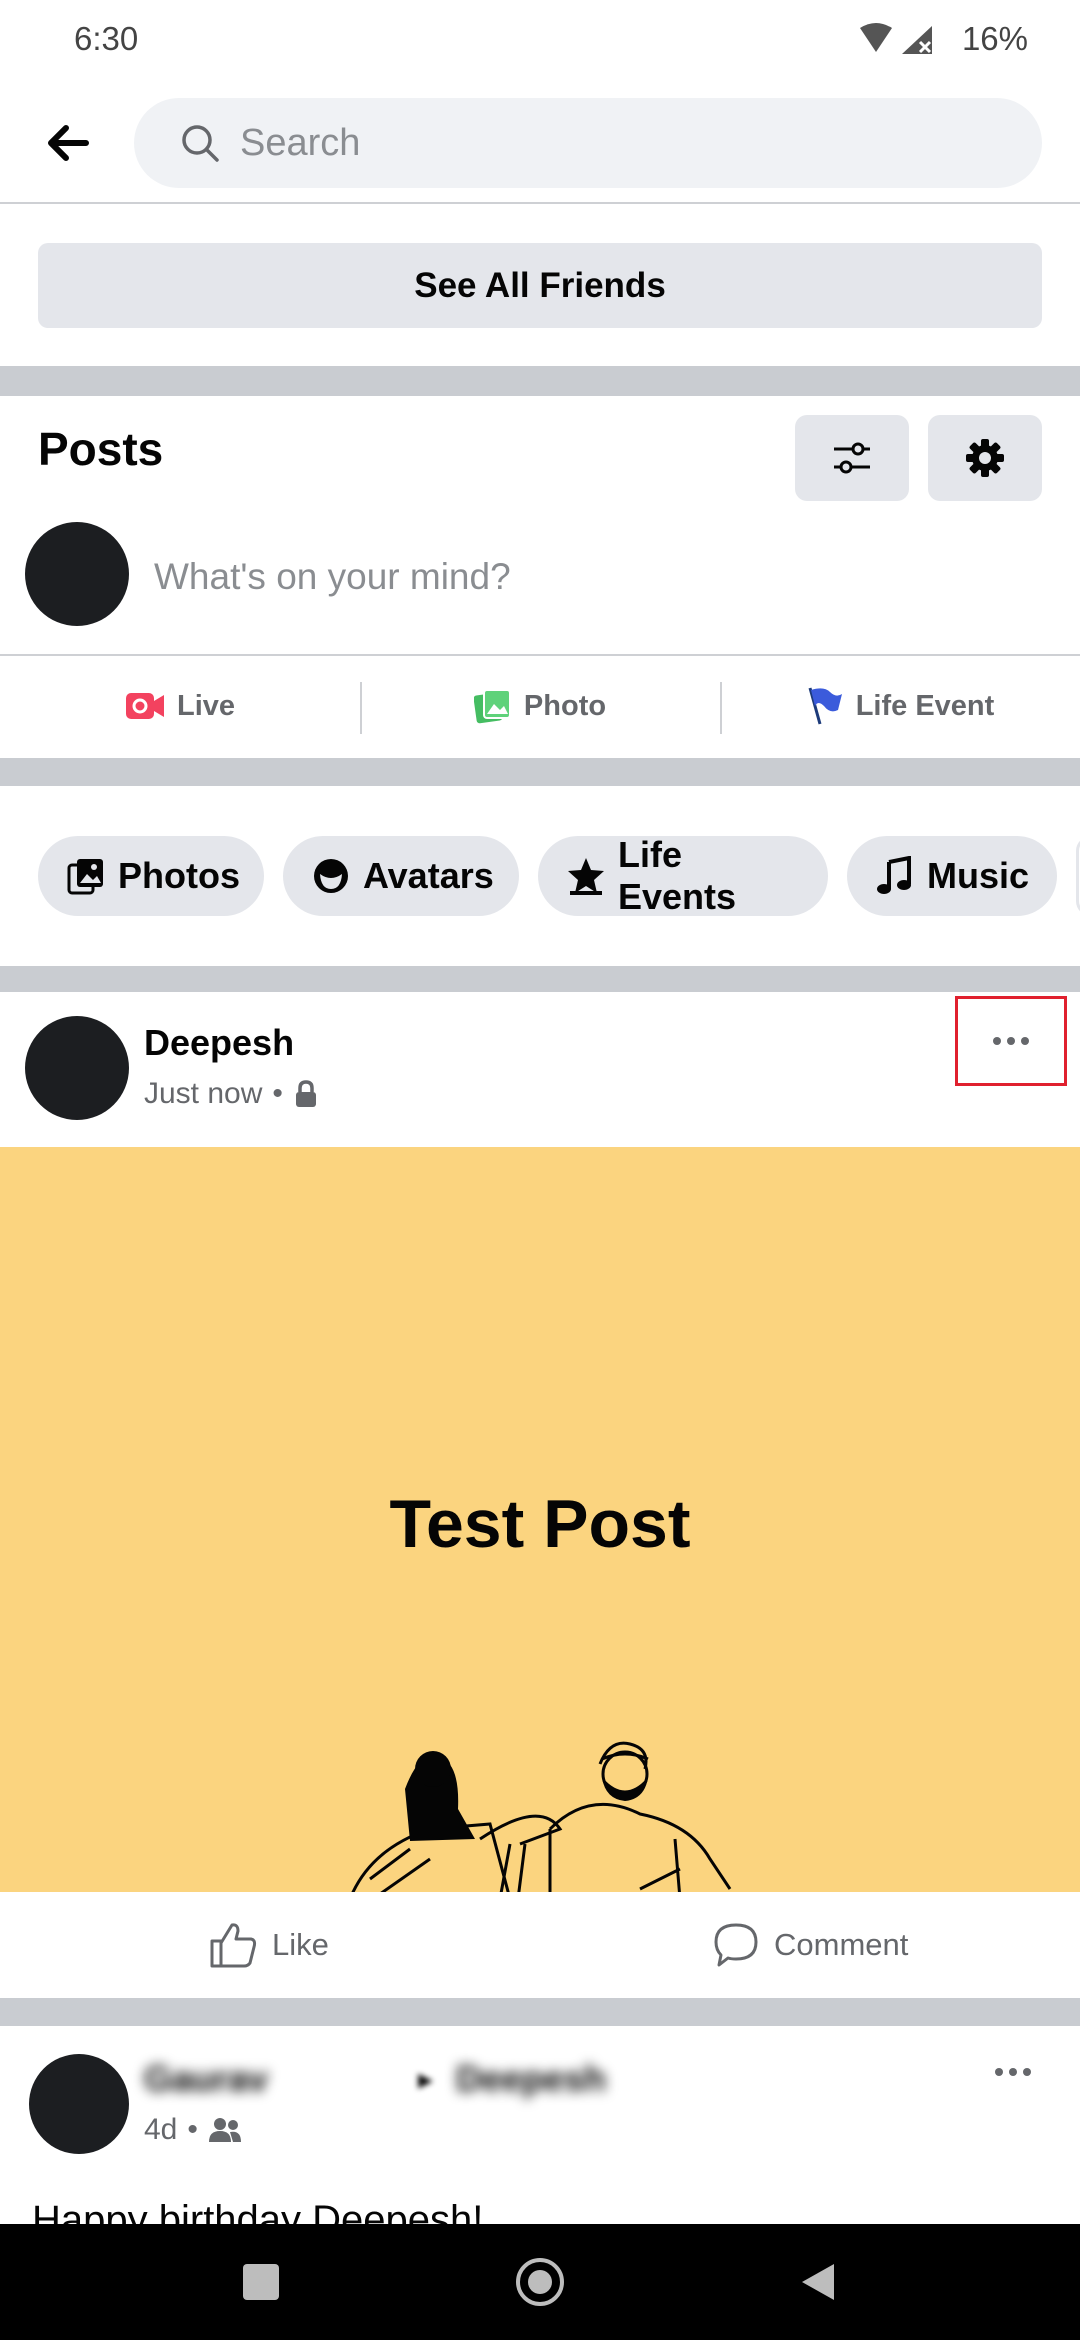 This screenshot has width=1080, height=2340. Describe the element at coordinates (300, 1944) in the screenshot. I see `like-label: Like` at that location.